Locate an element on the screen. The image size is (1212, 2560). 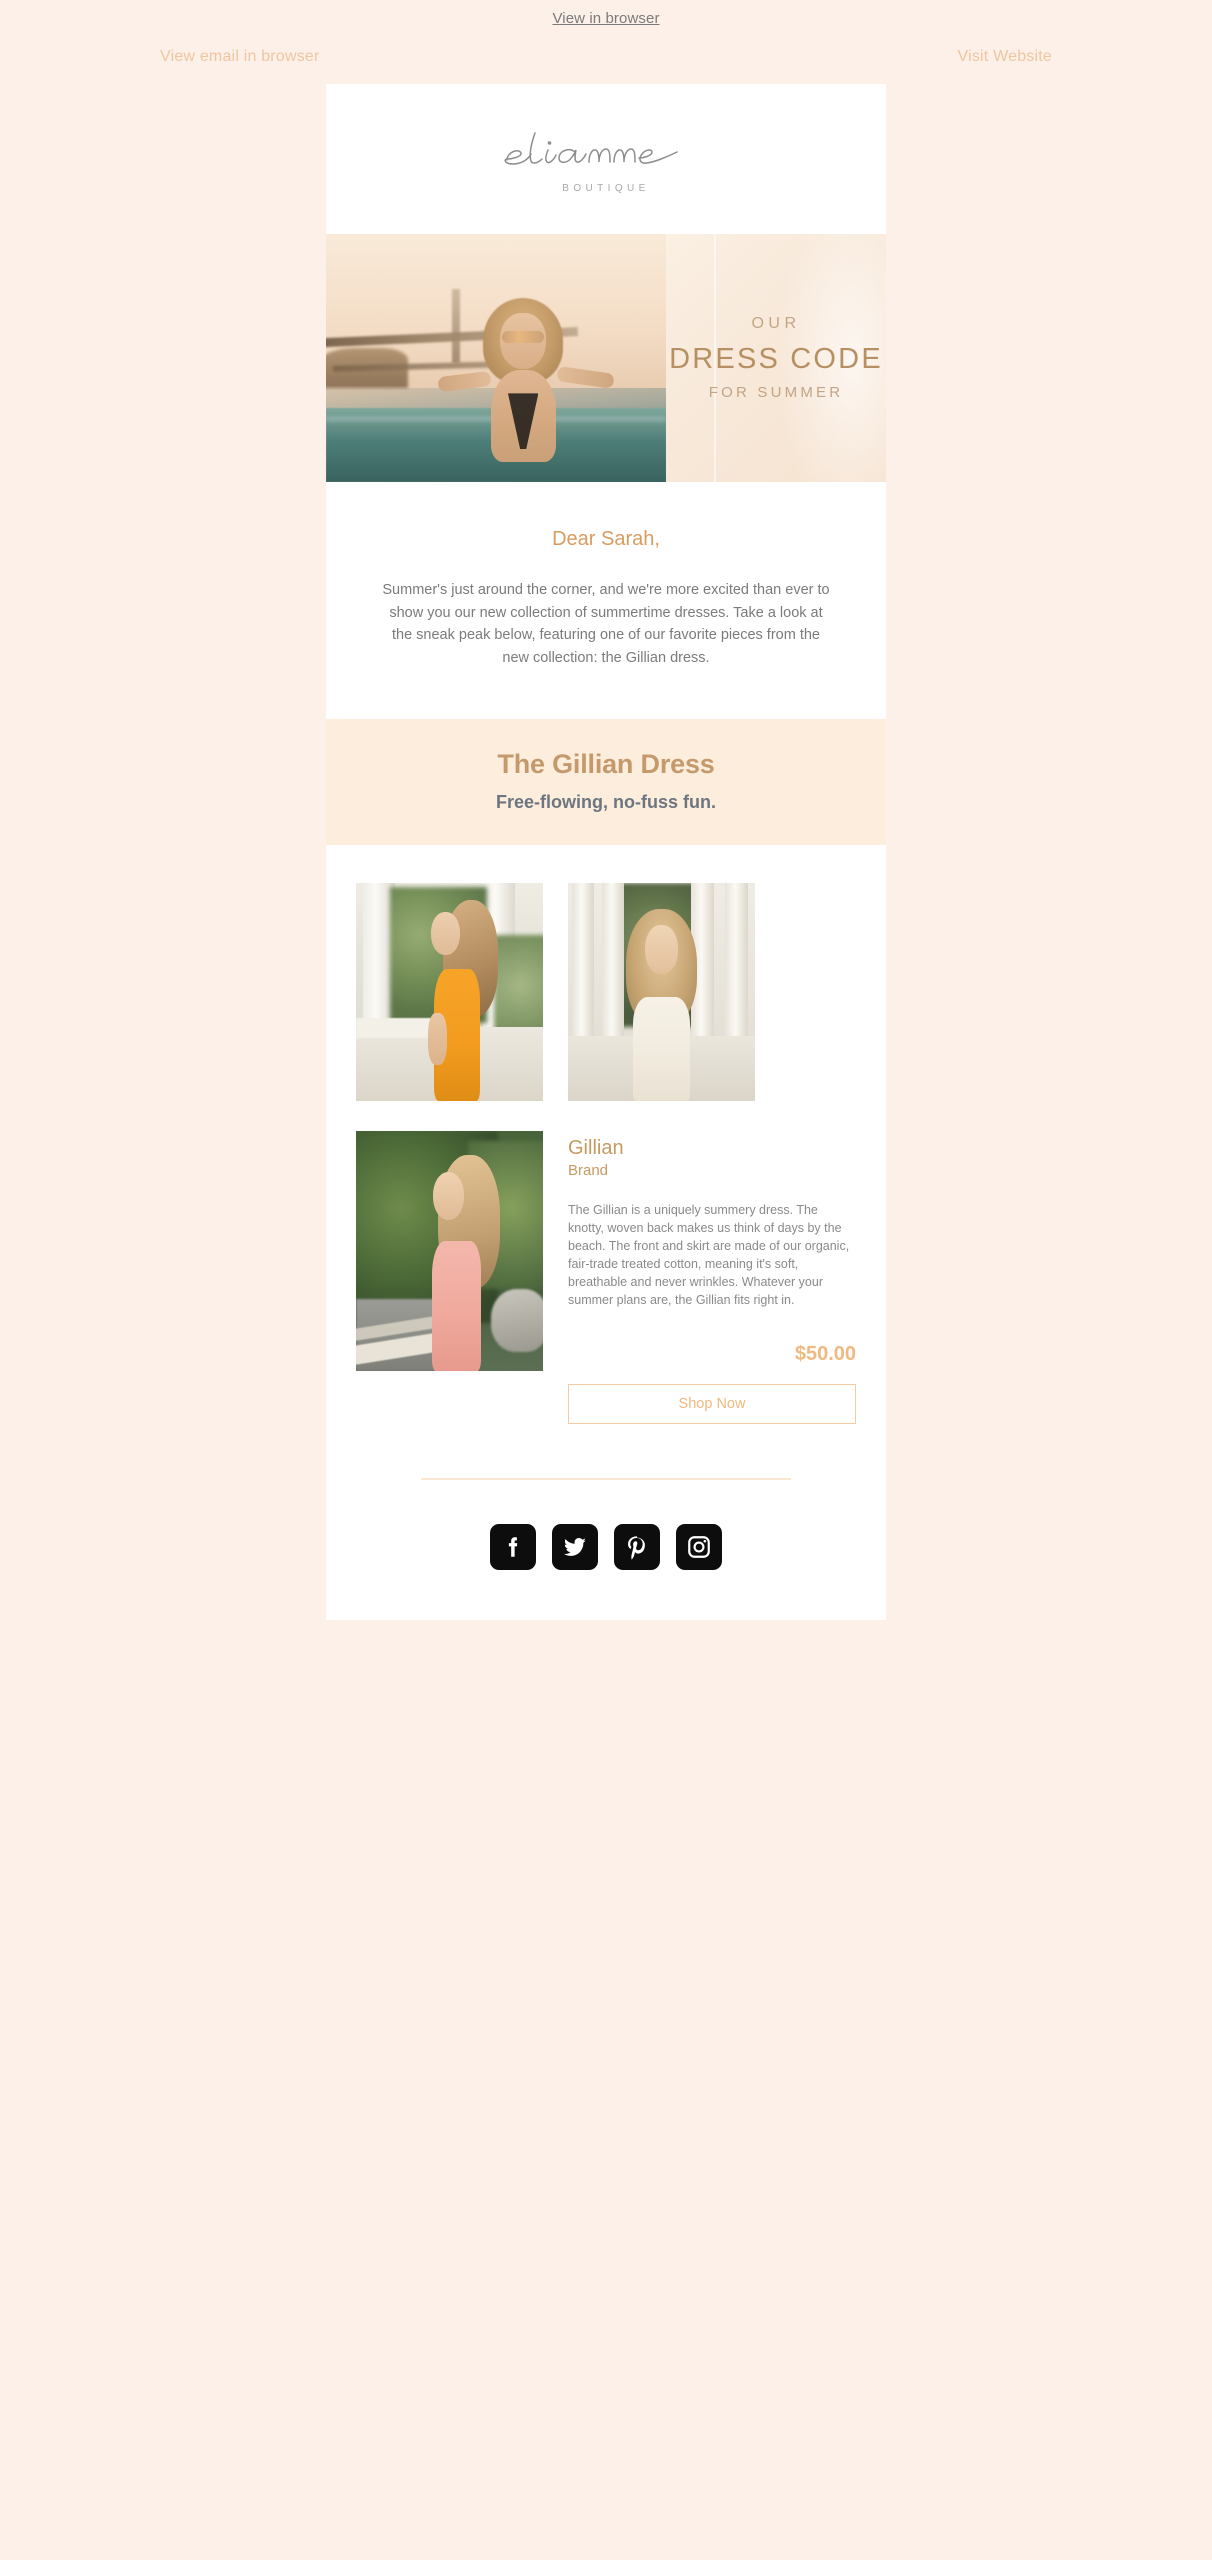
footer-divider is located at coordinates (606, 1479).